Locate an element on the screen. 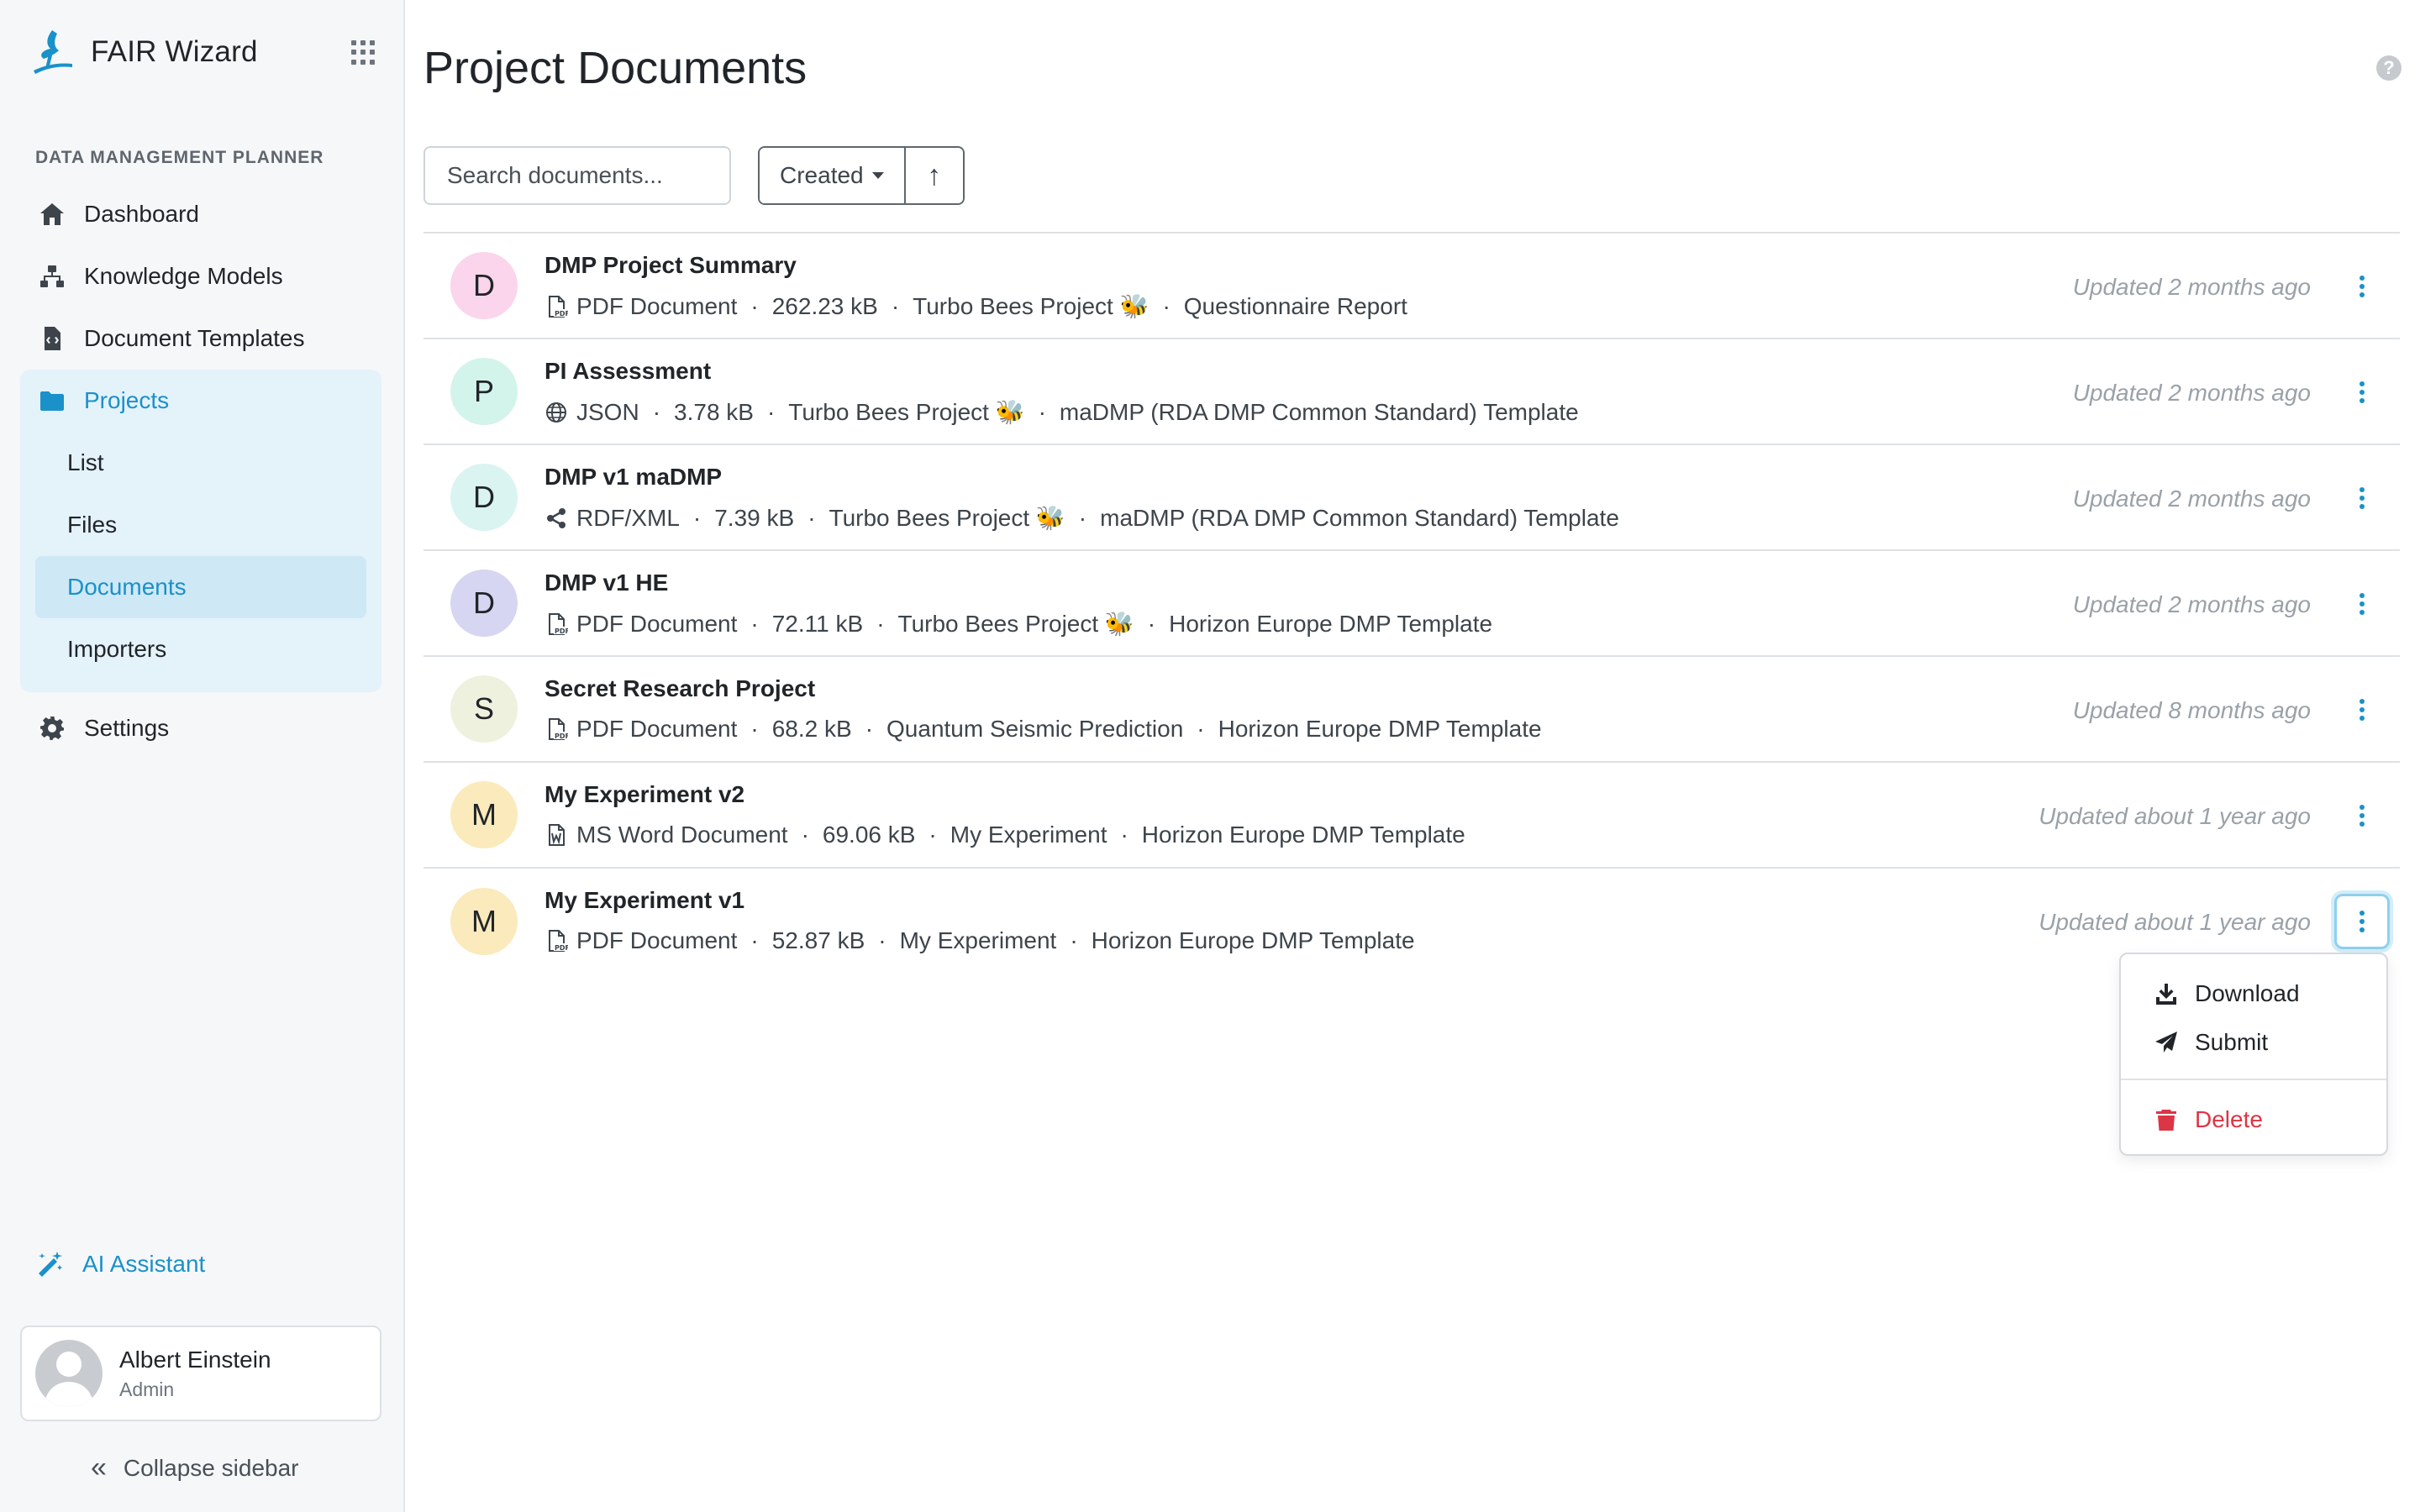 The height and width of the screenshot is (1512, 2420). document-name: DMP v1 HE is located at coordinates (1018, 583).